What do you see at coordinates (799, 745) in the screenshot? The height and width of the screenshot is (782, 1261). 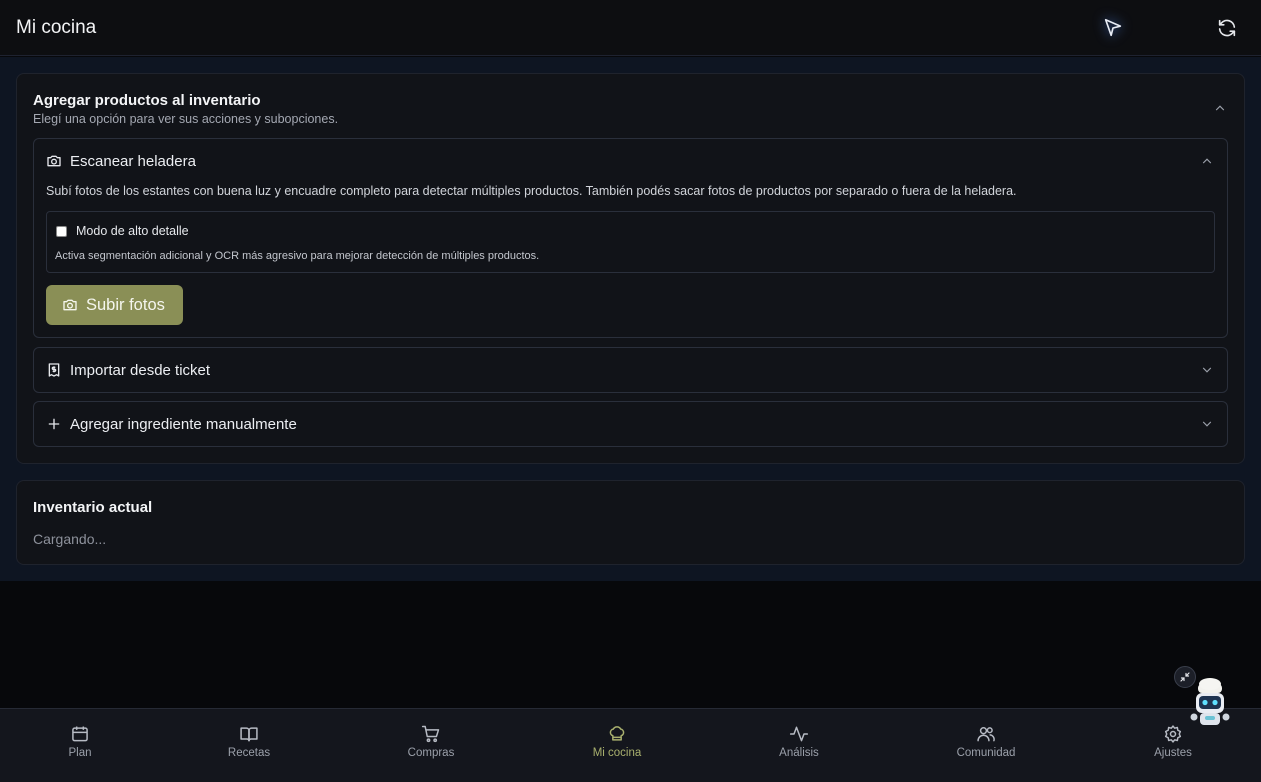 I see `nav-analisis: Análisis` at bounding box center [799, 745].